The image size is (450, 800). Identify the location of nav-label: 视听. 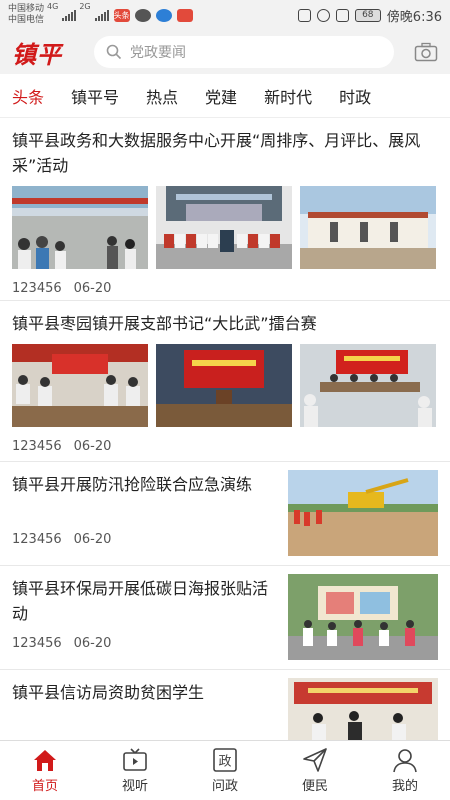
(134, 786).